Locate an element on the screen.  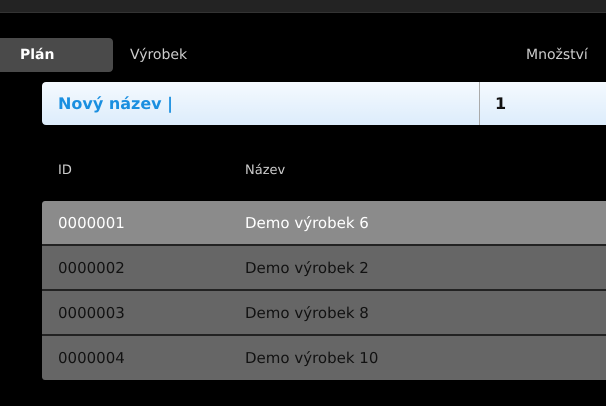
table-row: 0000003 Demo výrobek 8 is located at coordinates (324, 313).